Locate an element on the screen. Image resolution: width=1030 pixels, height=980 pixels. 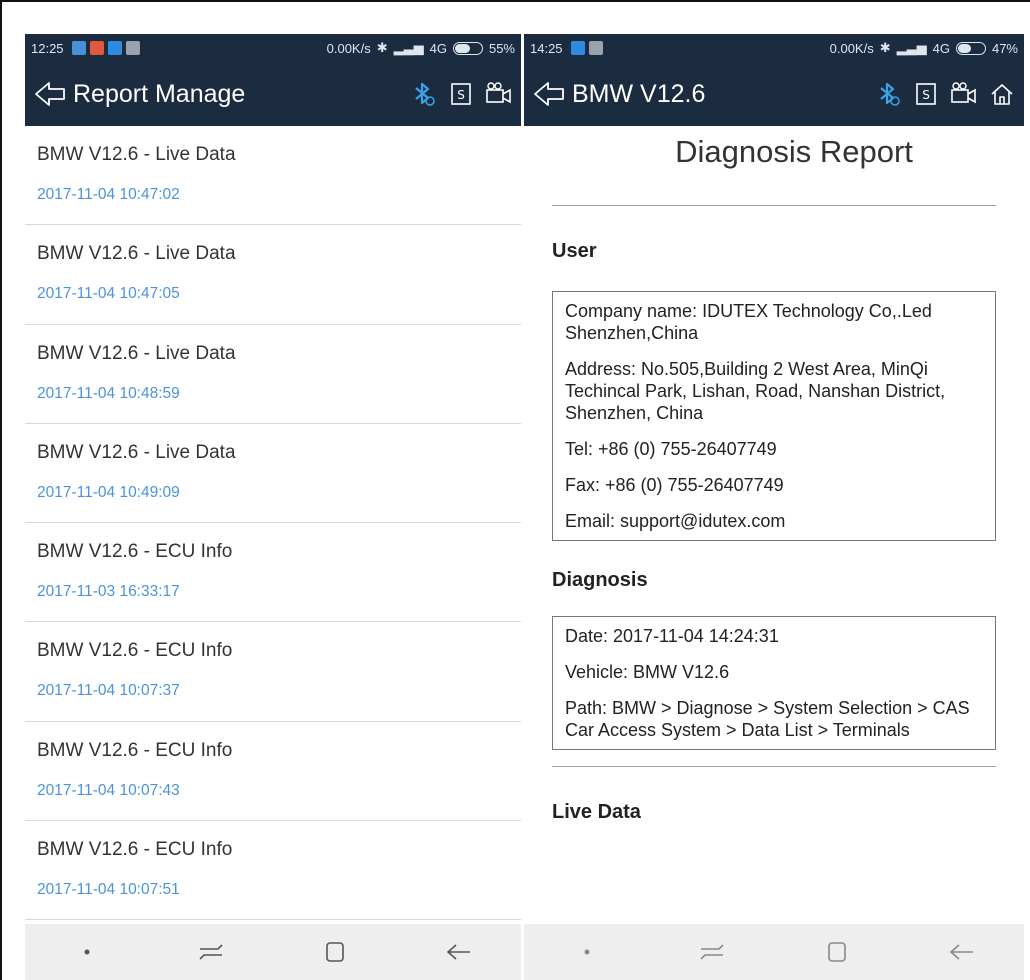
report-list-item: BMW V12.6 - Live Data 2017-11-04 10:49:09 is located at coordinates (273, 474).